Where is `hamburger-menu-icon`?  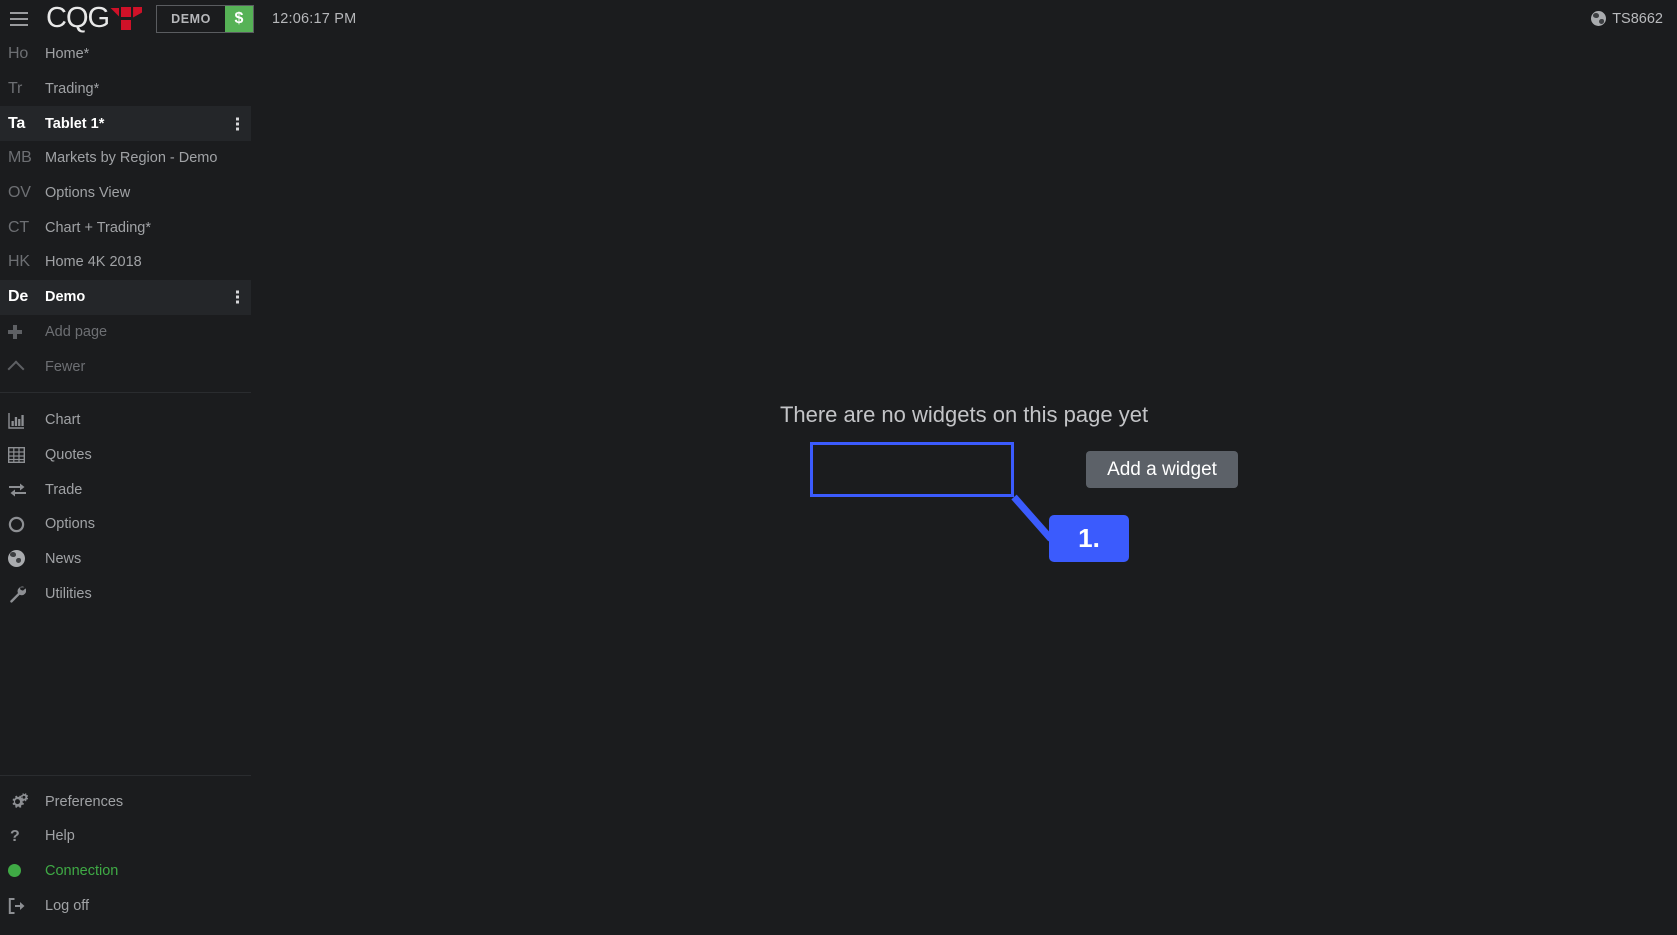
hamburger-menu-icon is located at coordinates (19, 18).